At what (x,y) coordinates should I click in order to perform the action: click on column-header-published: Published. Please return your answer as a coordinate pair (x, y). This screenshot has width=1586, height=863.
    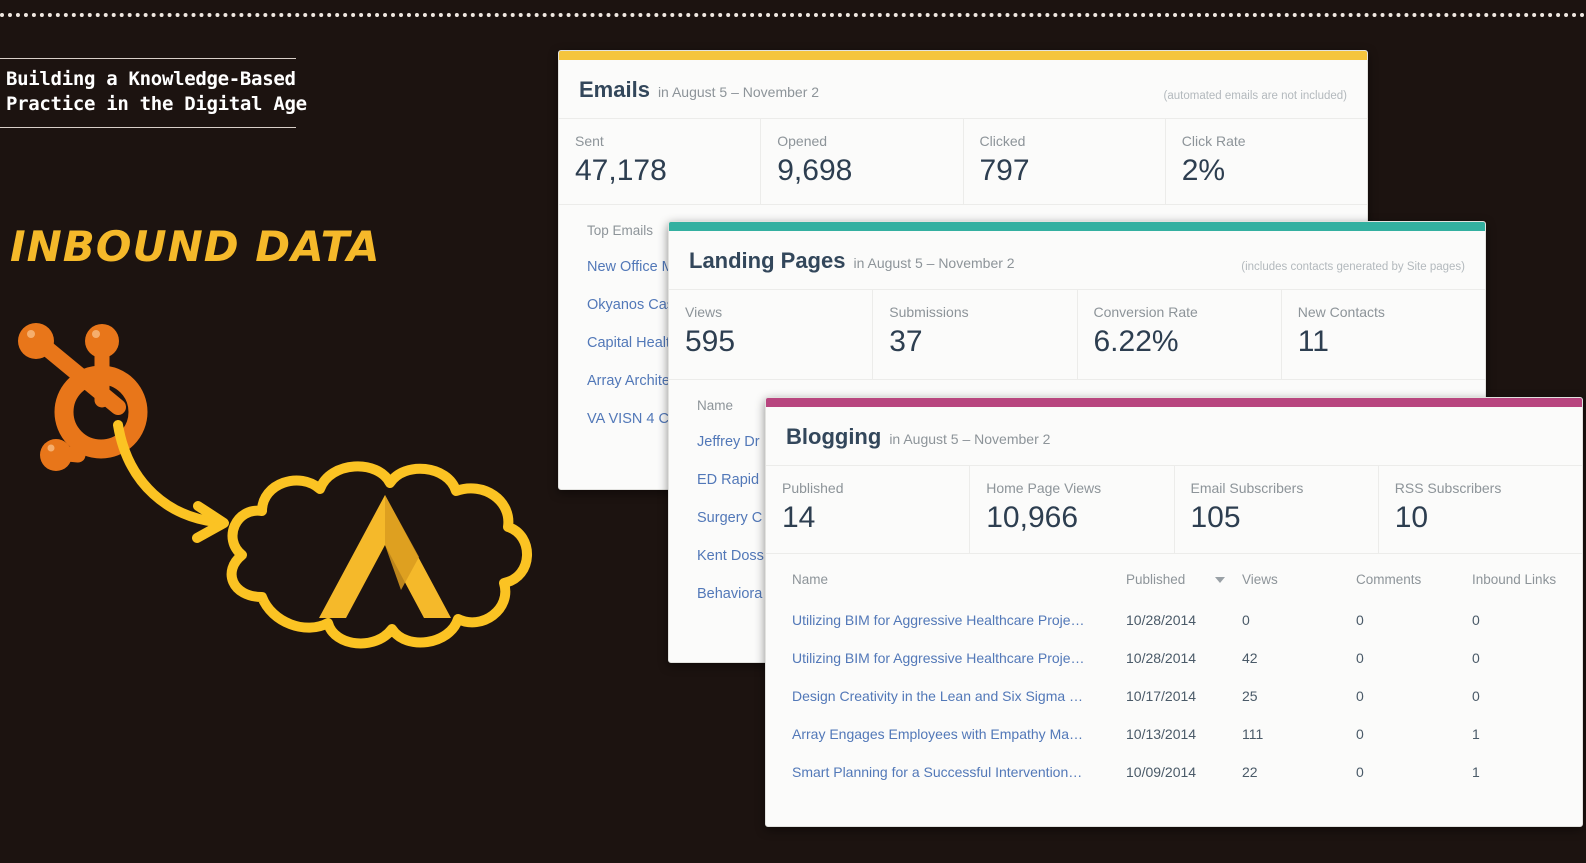
    Looking at the image, I should click on (1184, 580).